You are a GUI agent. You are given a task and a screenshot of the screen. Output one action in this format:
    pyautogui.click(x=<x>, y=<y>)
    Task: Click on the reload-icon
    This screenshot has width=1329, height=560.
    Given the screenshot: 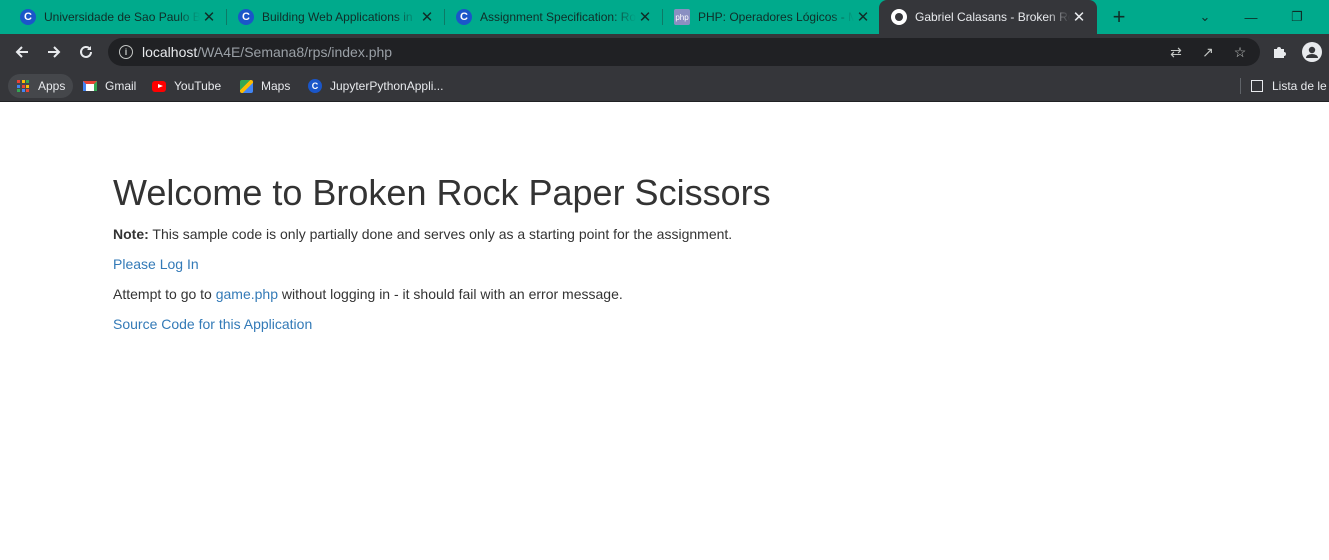 What is the action you would take?
    pyautogui.click(x=86, y=51)
    